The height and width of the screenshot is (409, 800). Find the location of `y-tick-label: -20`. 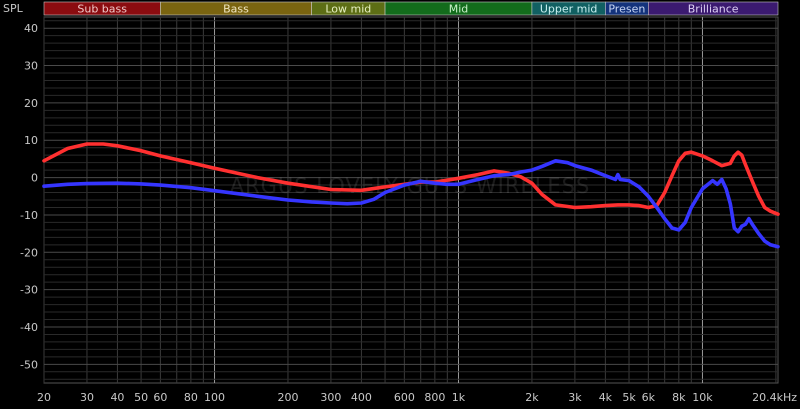

y-tick-label: -20 is located at coordinates (29, 252).